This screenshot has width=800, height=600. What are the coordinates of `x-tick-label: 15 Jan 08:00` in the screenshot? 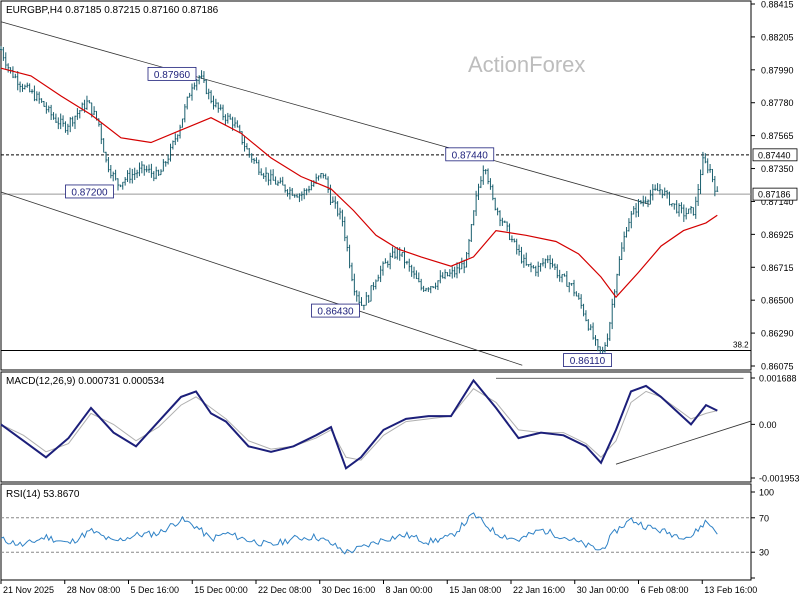 It's located at (475, 590).